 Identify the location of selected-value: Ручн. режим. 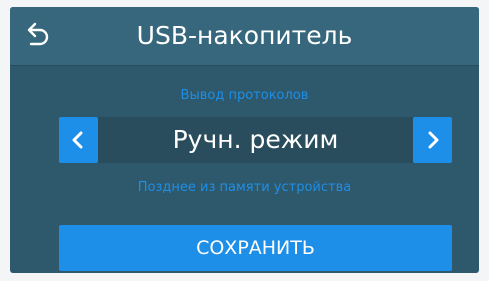
(255, 139).